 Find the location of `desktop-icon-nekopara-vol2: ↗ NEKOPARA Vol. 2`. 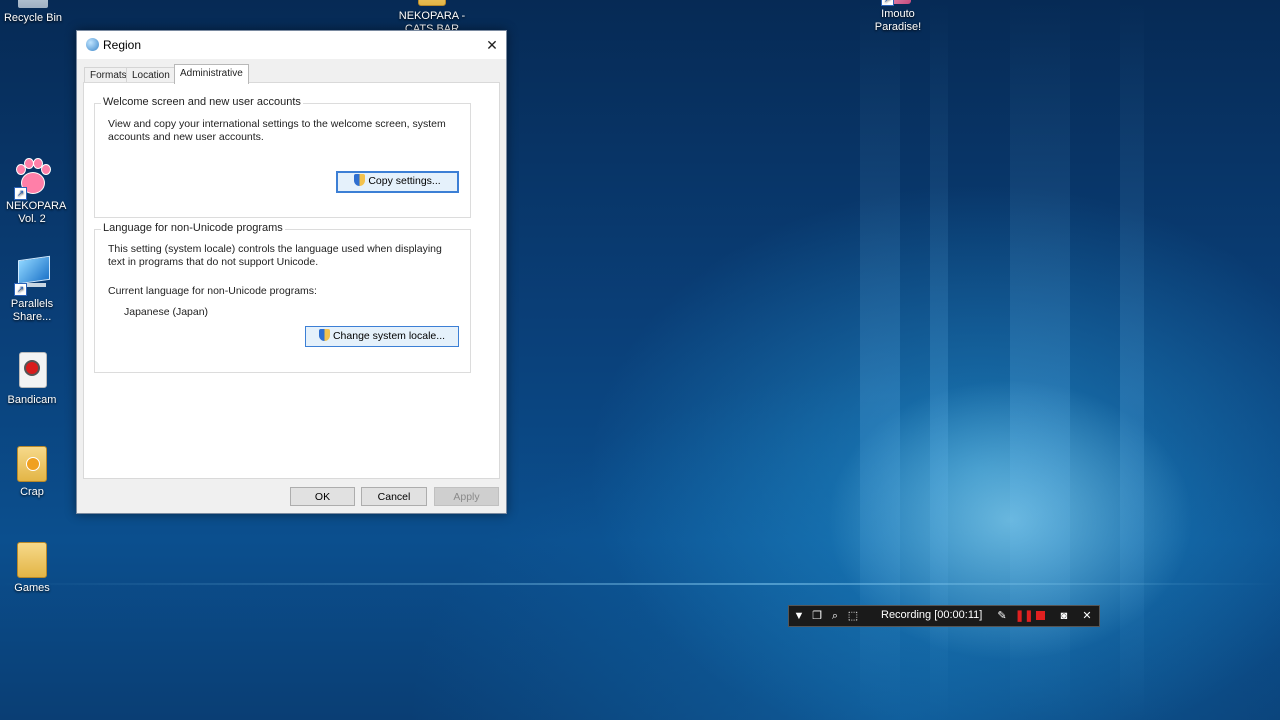

desktop-icon-nekopara-vol2: ↗ NEKOPARA Vol. 2 is located at coordinates (34, 192).